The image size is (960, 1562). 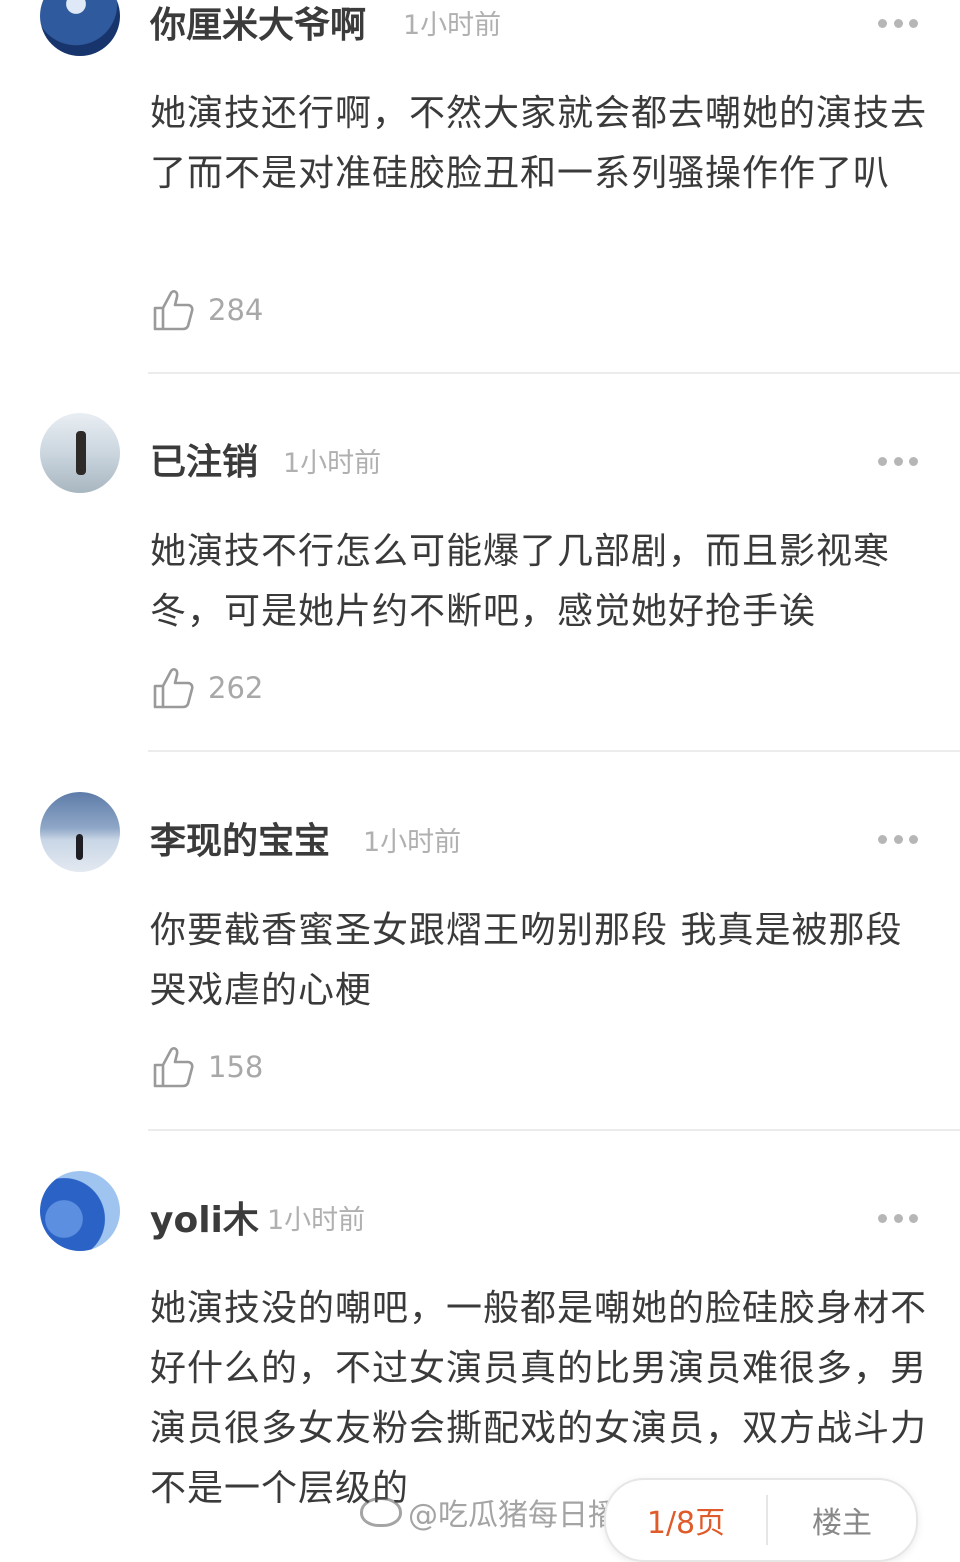 I want to click on like-button: 284, so click(x=207, y=310).